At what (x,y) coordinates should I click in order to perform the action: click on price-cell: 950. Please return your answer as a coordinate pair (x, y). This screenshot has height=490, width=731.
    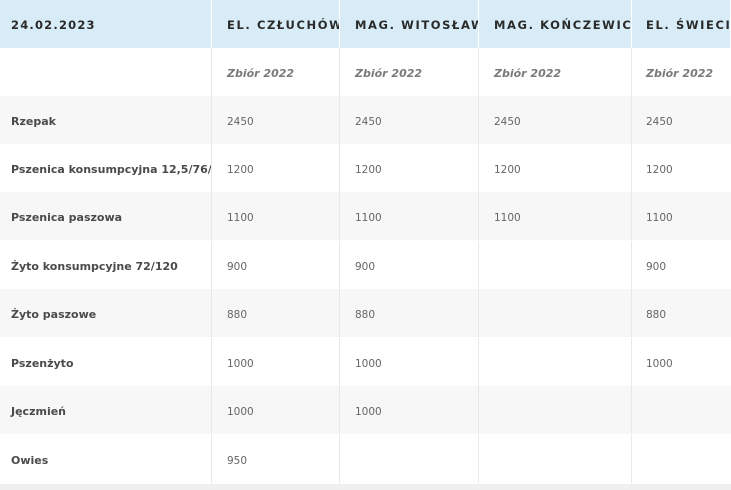
    Looking at the image, I should click on (276, 459).